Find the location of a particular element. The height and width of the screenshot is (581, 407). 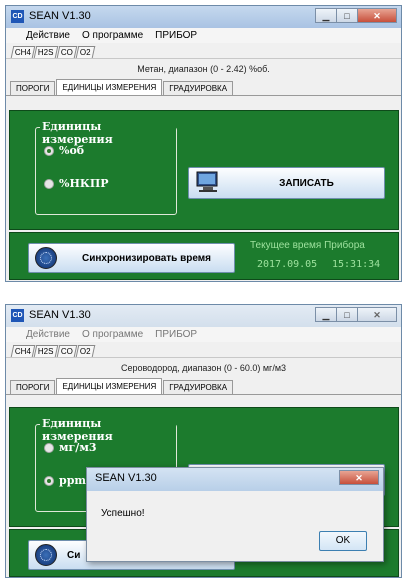

unit-option-vol: %об is located at coordinates (64, 150).